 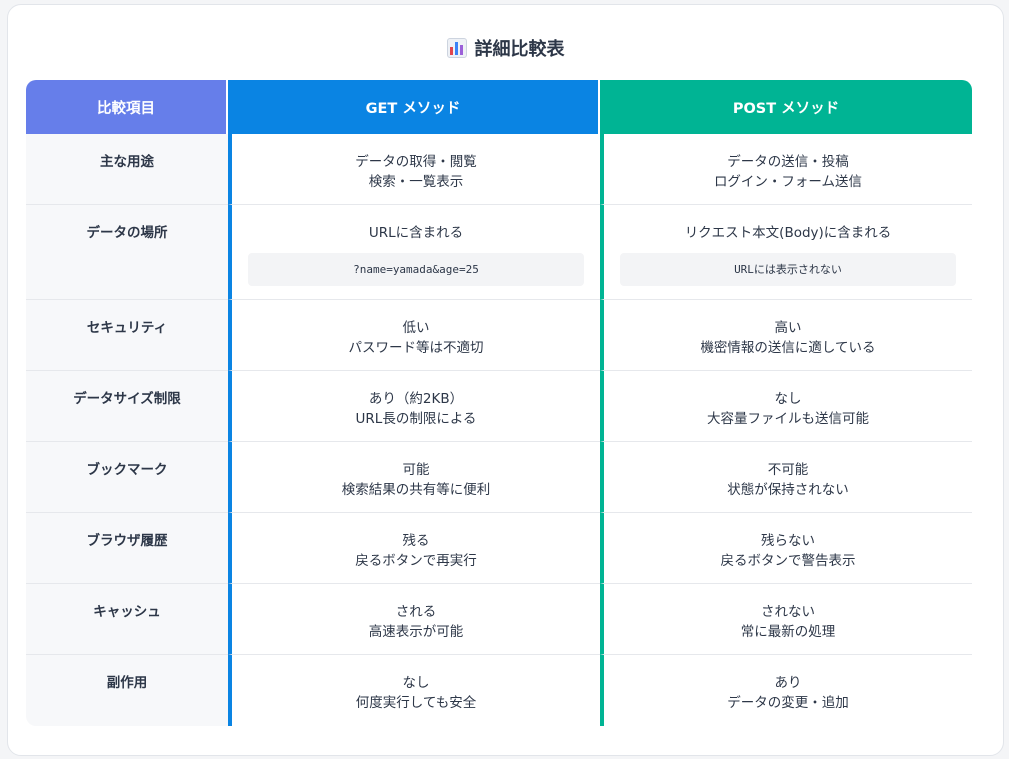 What do you see at coordinates (416, 470) in the screenshot?
I see `cell-text: 可能` at bounding box center [416, 470].